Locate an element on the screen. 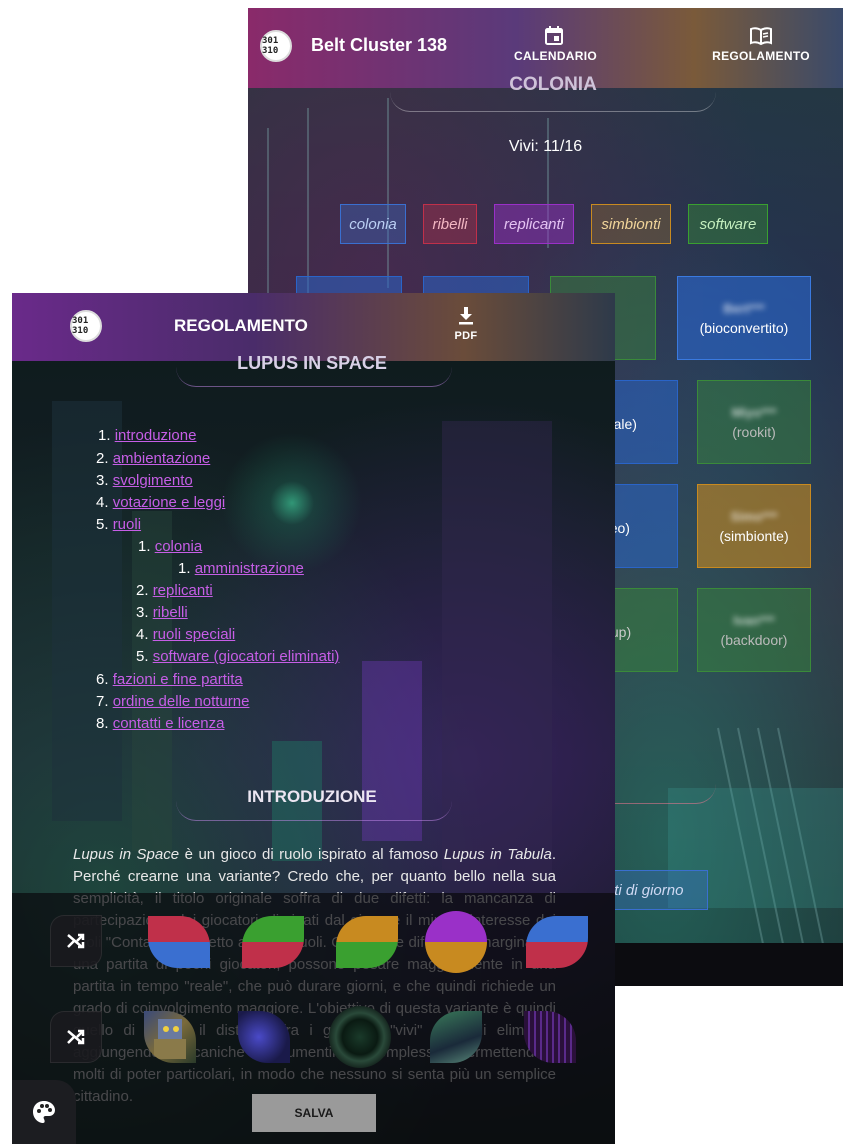 This screenshot has width=843, height=1144. theme-toggle-button is located at coordinates (44, 1112).